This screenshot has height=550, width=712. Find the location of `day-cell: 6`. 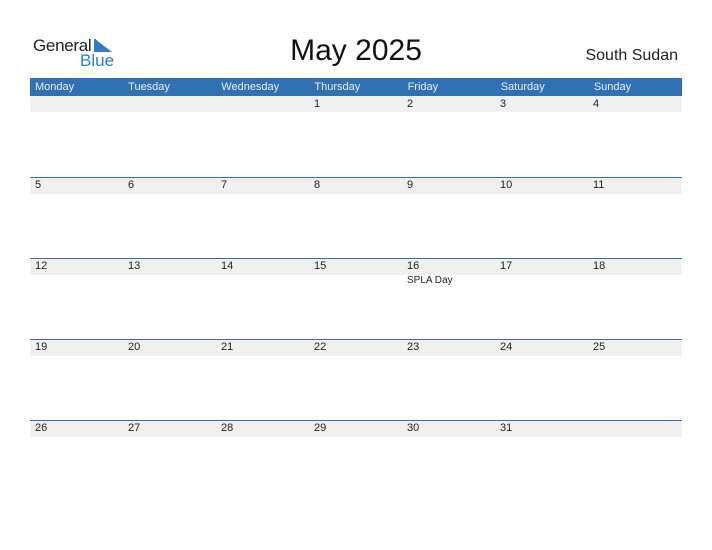

day-cell: 6 is located at coordinates (169, 217).